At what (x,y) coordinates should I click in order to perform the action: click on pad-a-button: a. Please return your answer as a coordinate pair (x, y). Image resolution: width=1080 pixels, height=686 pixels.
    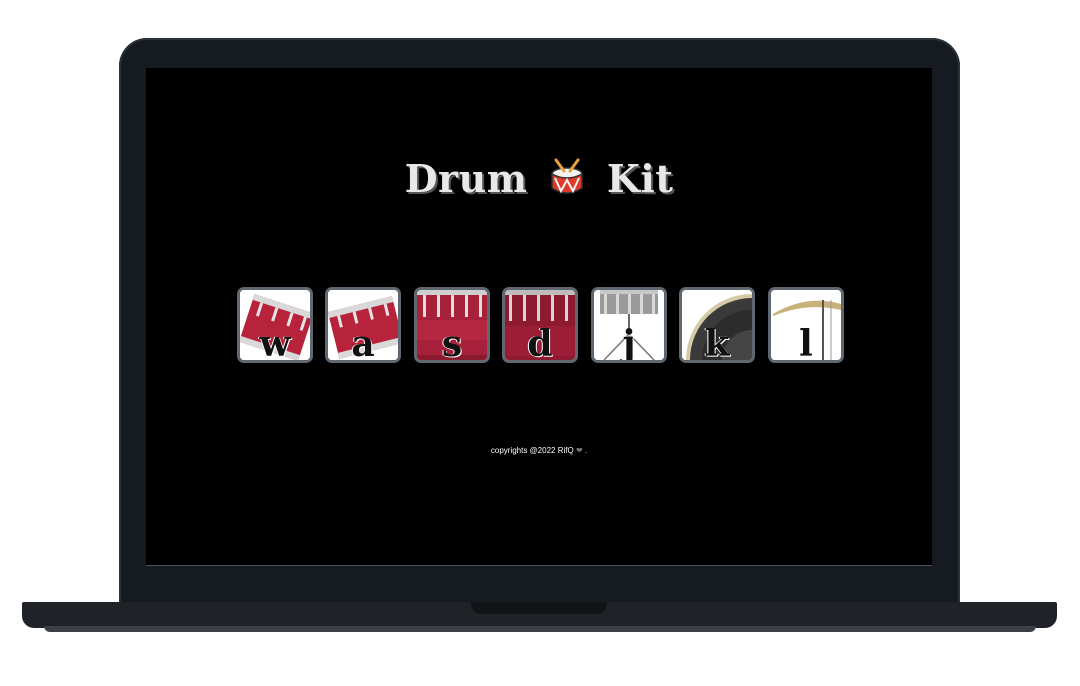
    Looking at the image, I should click on (363, 325).